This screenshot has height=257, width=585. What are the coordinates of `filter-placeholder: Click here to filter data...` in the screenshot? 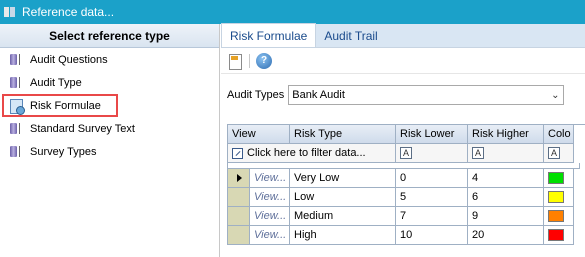 It's located at (306, 153).